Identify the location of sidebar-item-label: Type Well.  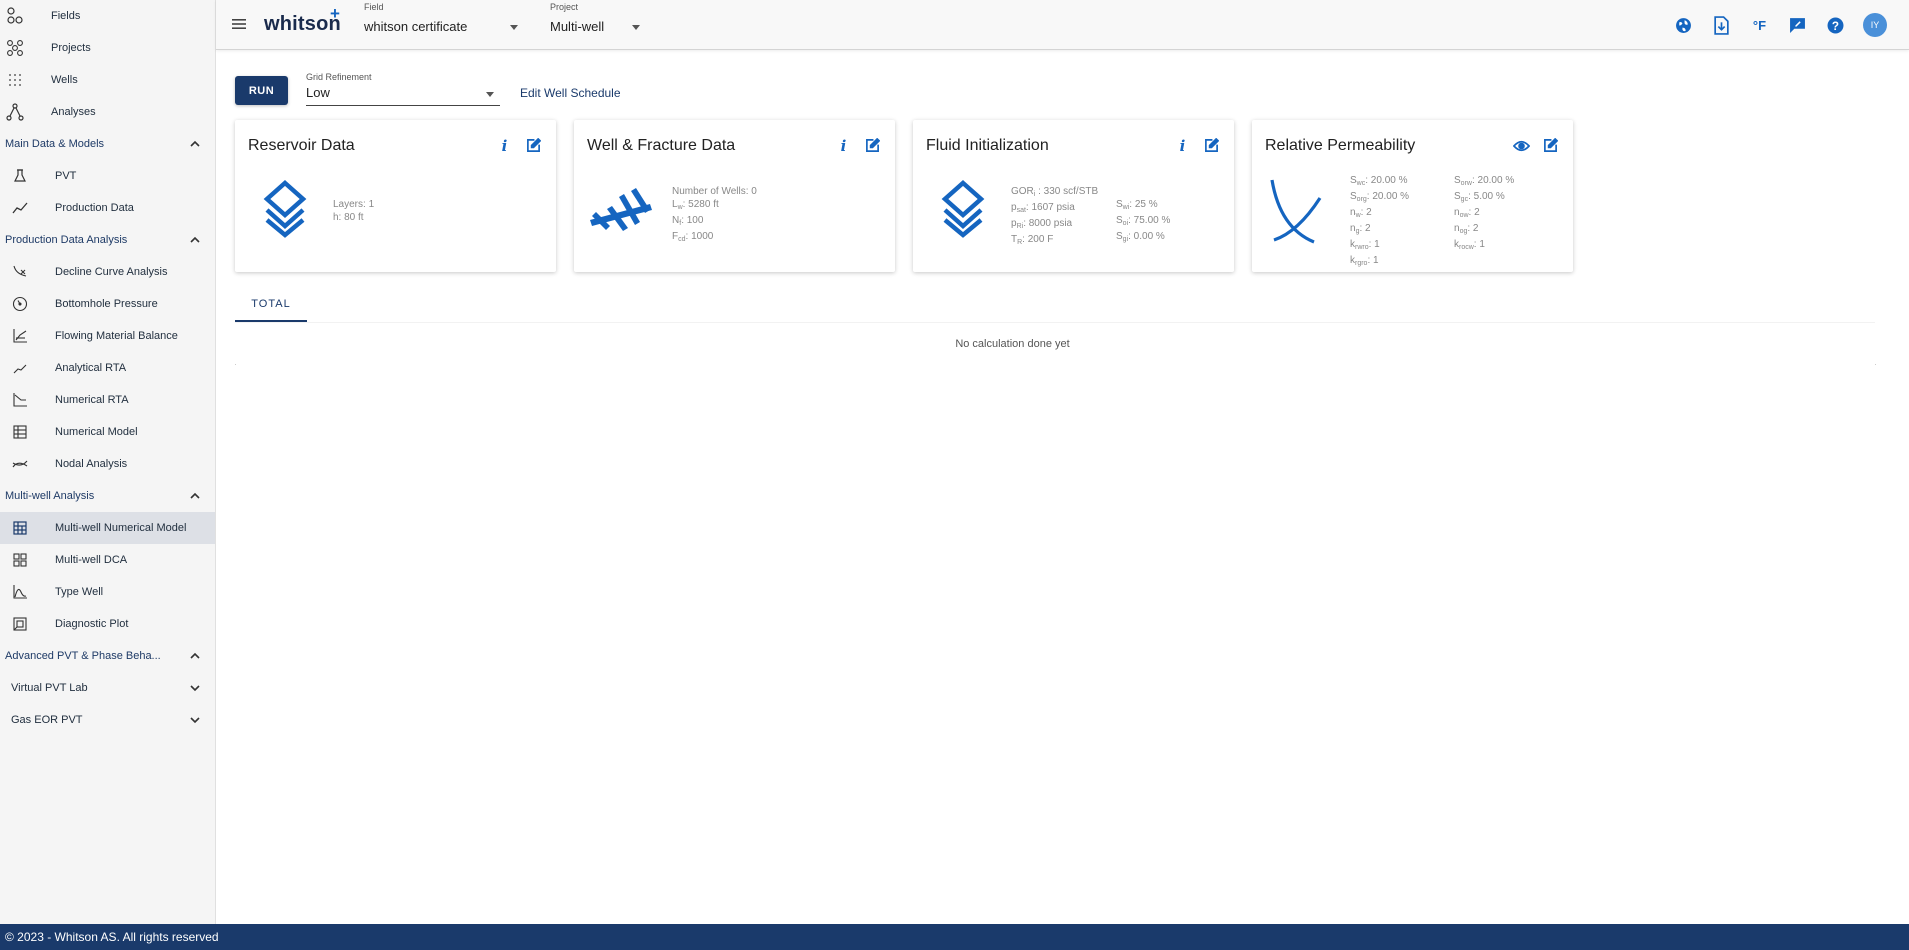
(79, 592).